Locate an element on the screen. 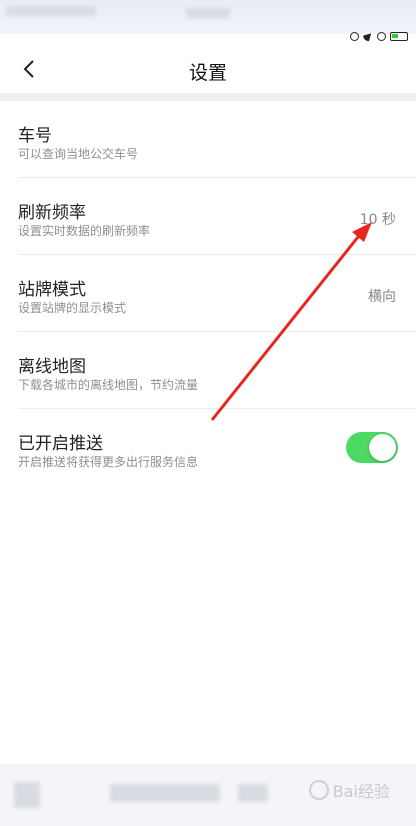  watermark: Bai经验 is located at coordinates (349, 790).